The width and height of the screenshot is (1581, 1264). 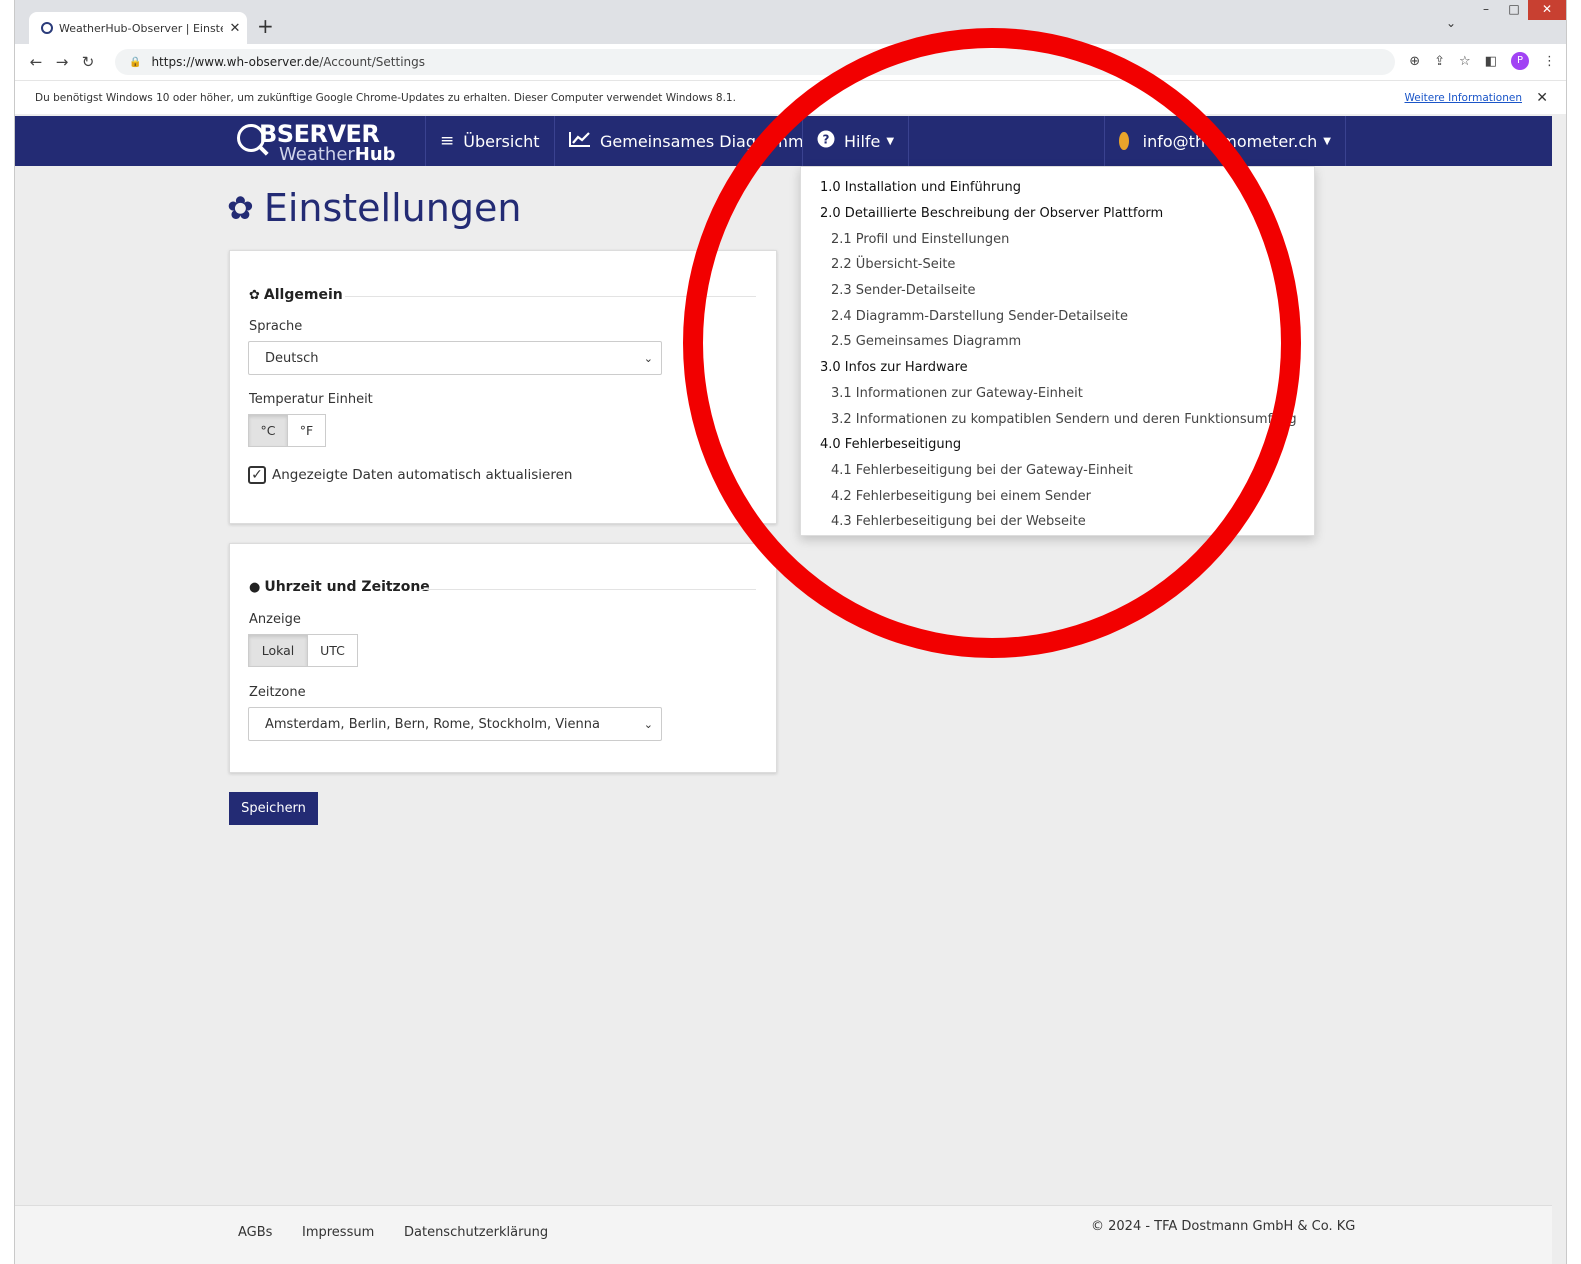 What do you see at coordinates (1057, 368) in the screenshot?
I see `help-menu-item: 3.0 Infos zur Hardware` at bounding box center [1057, 368].